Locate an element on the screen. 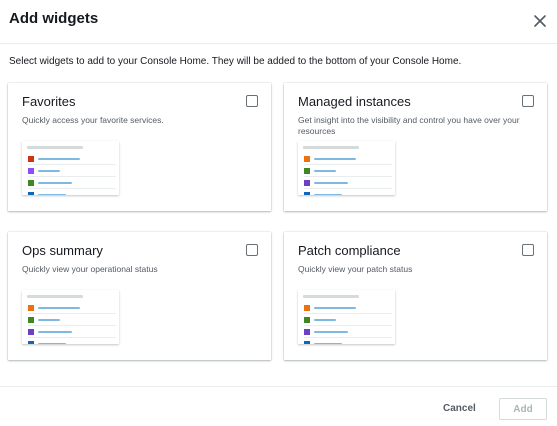 The height and width of the screenshot is (426, 557). widget-title: Managed instances is located at coordinates (354, 101).